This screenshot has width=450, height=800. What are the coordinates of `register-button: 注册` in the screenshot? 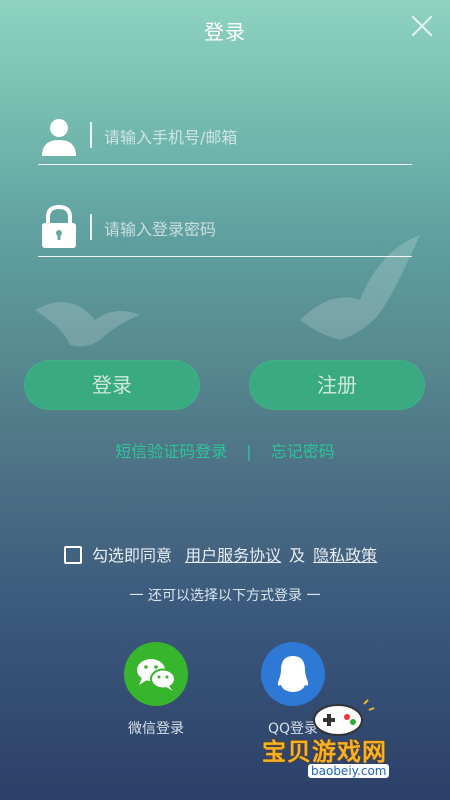 It's located at (337, 385).